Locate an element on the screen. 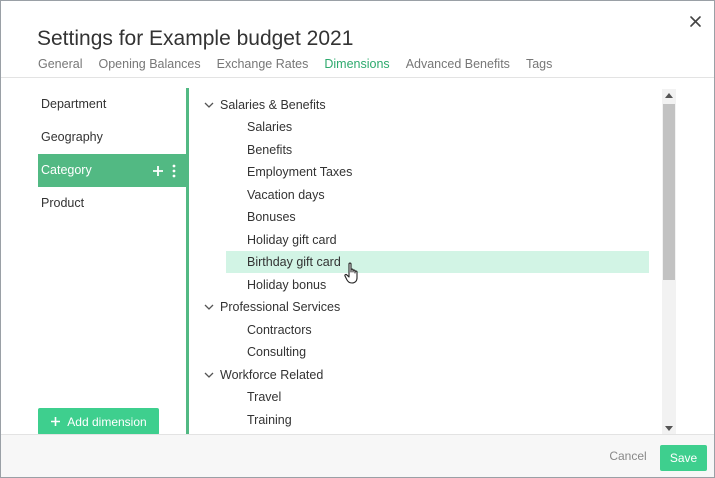  close-button is located at coordinates (696, 22).